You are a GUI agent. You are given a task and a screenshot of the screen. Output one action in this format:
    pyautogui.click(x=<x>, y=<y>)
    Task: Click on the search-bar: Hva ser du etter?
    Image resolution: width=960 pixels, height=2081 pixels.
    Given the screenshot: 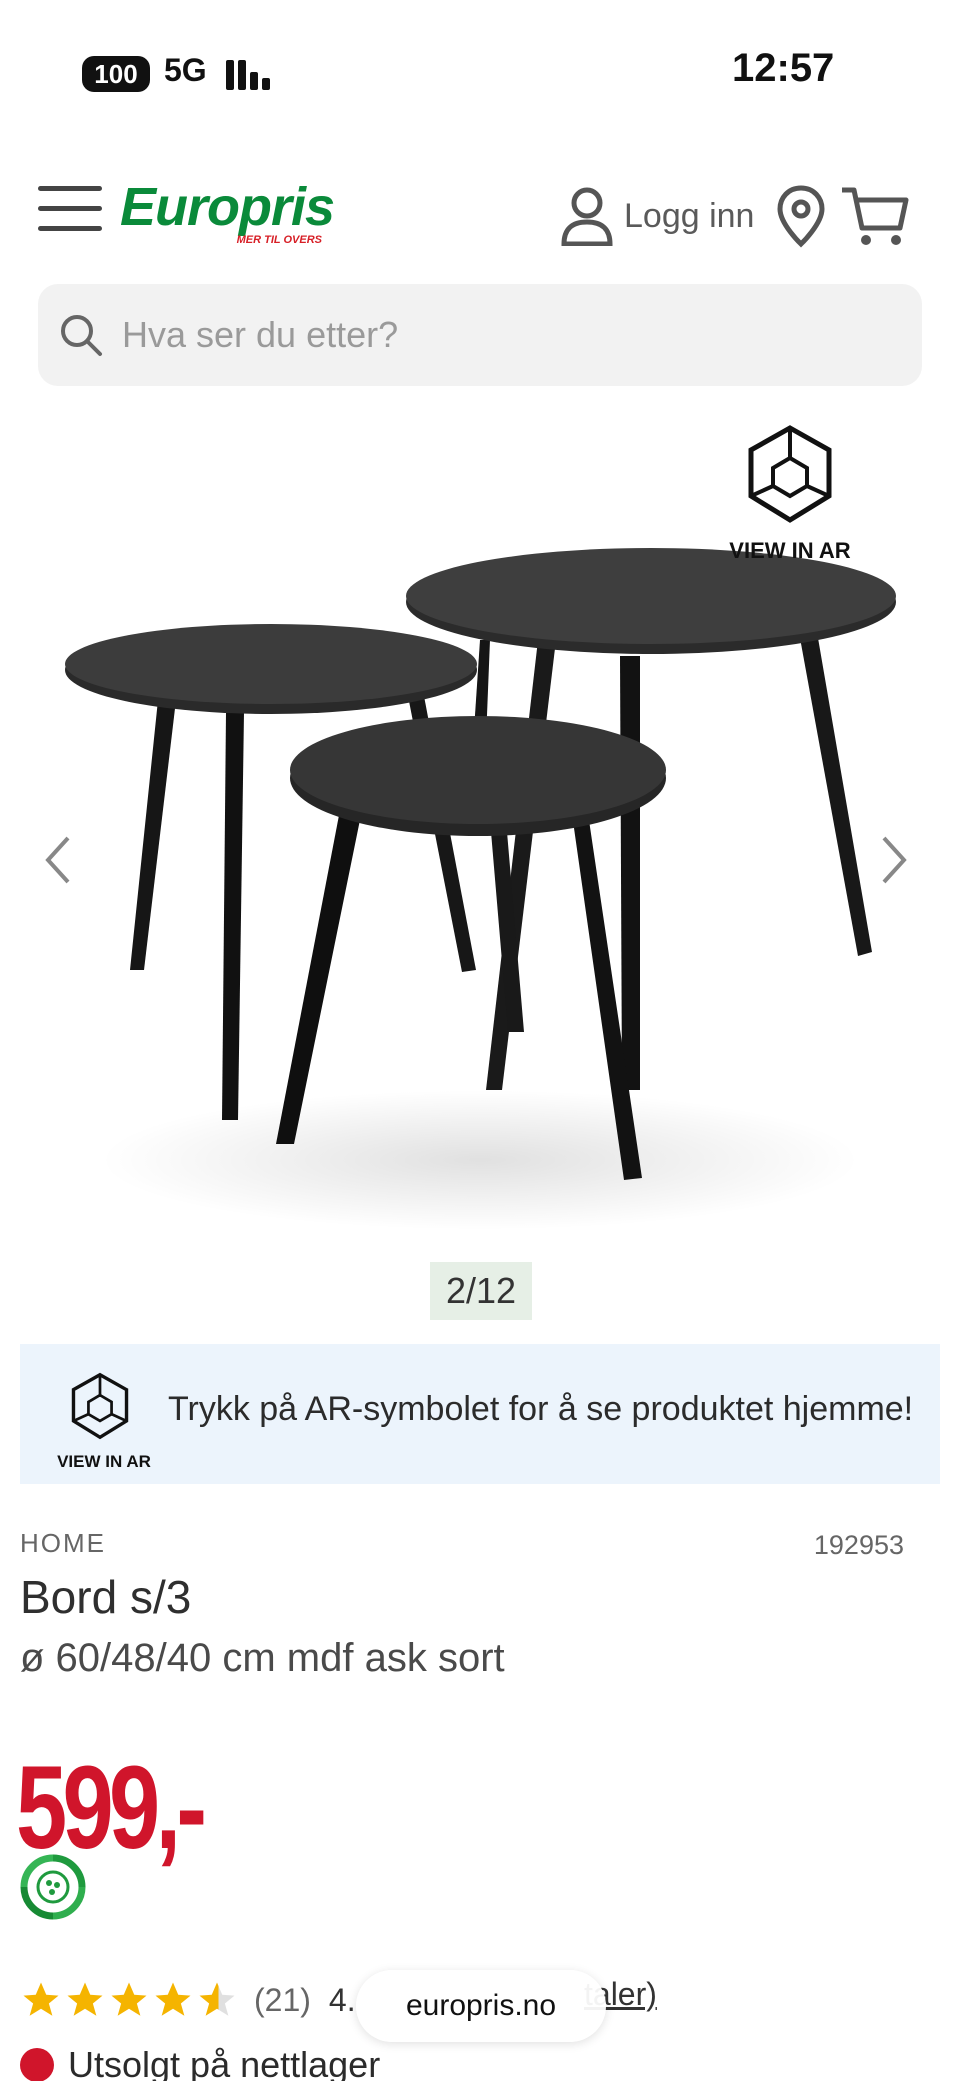 What is the action you would take?
    pyautogui.click(x=480, y=335)
    